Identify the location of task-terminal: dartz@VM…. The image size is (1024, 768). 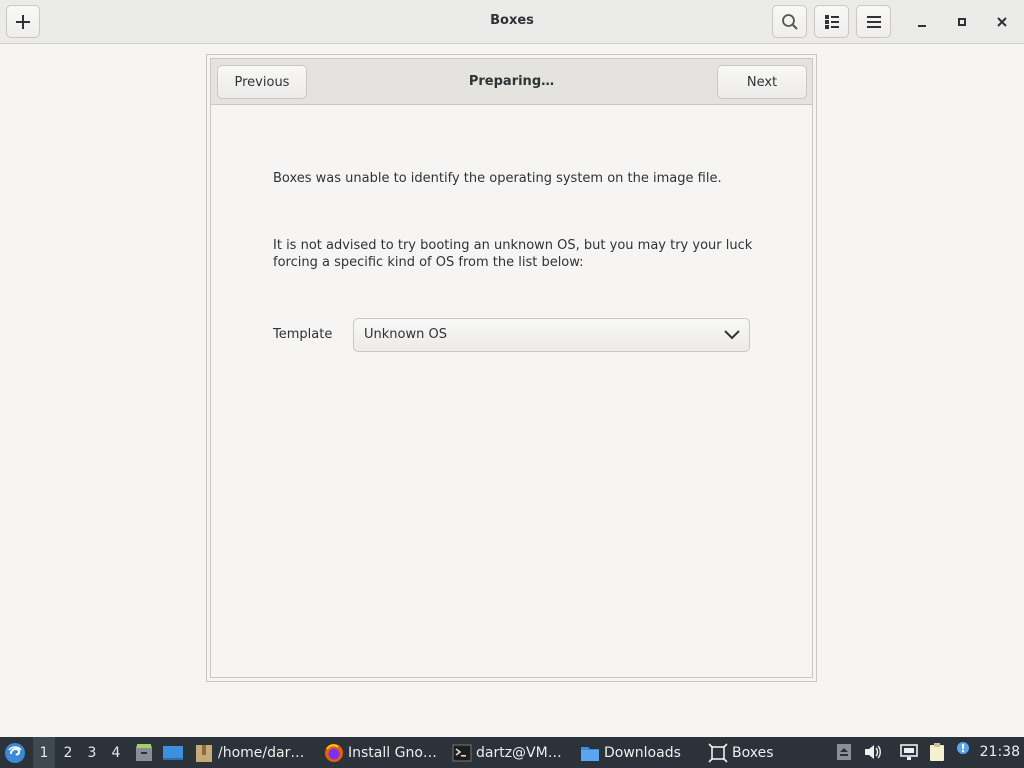
(507, 752).